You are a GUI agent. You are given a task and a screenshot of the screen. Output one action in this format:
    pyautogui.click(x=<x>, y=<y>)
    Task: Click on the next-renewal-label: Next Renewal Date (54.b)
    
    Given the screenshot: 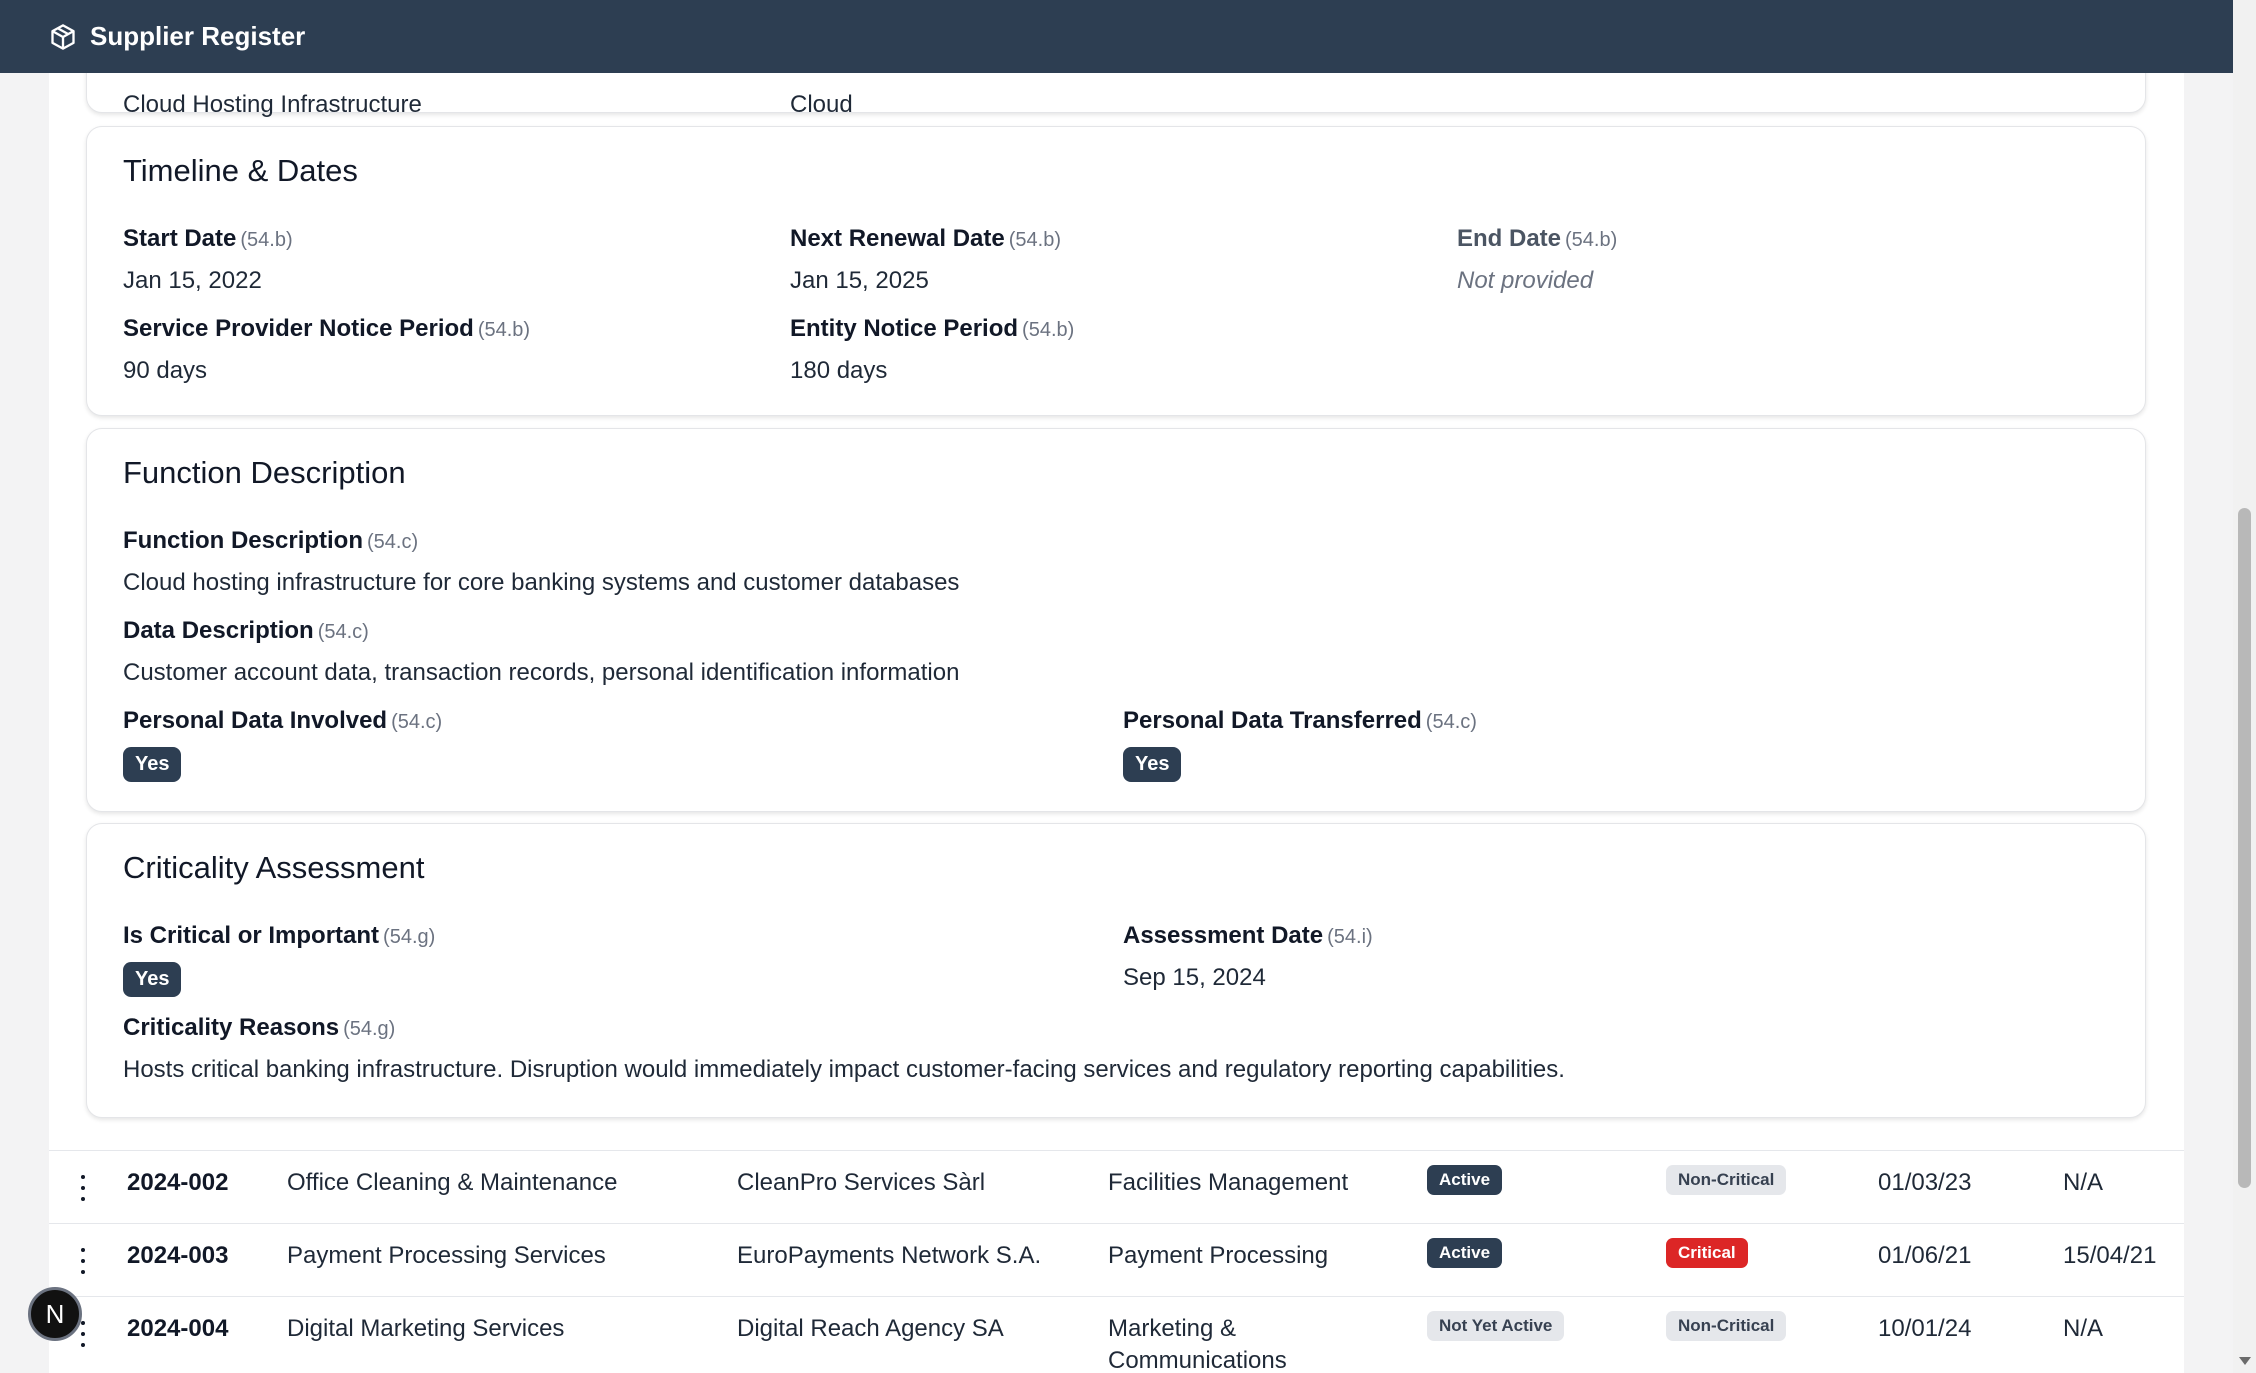 What is the action you would take?
    pyautogui.click(x=925, y=238)
    